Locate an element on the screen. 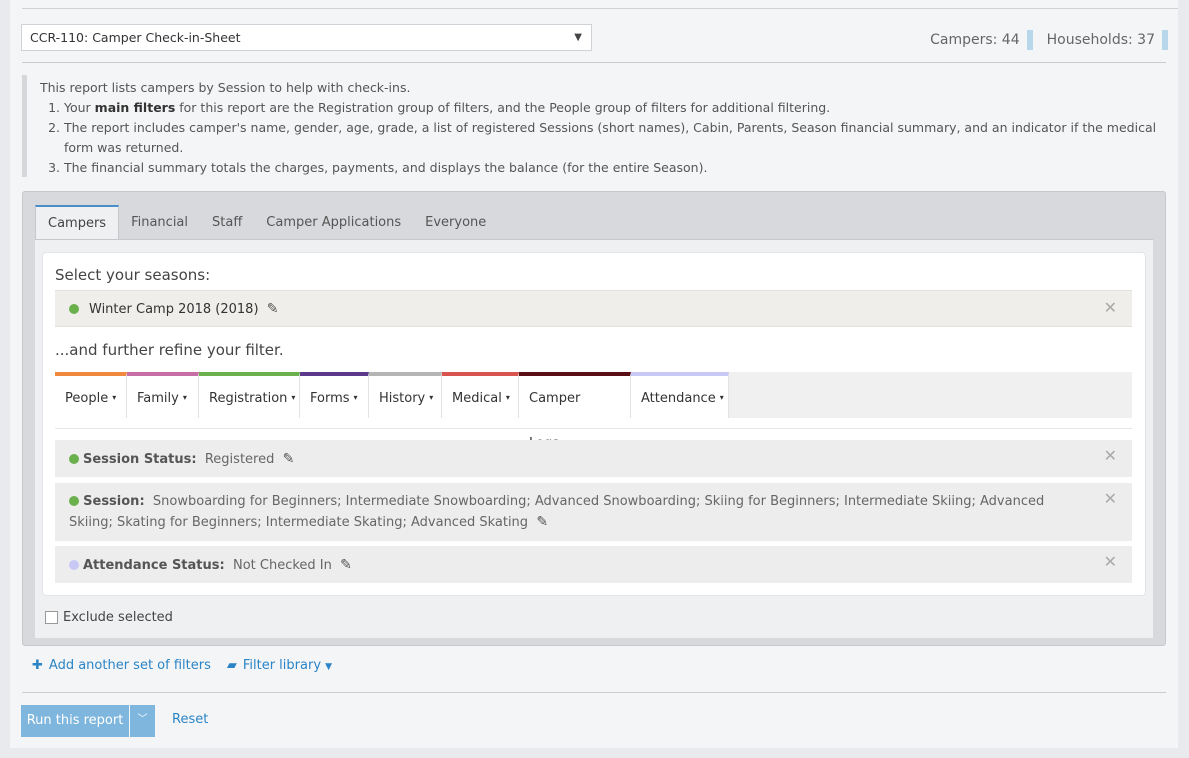 The height and width of the screenshot is (758, 1189). filter-session-status: Session Status: Registered ✎ ✕ is located at coordinates (593, 458).